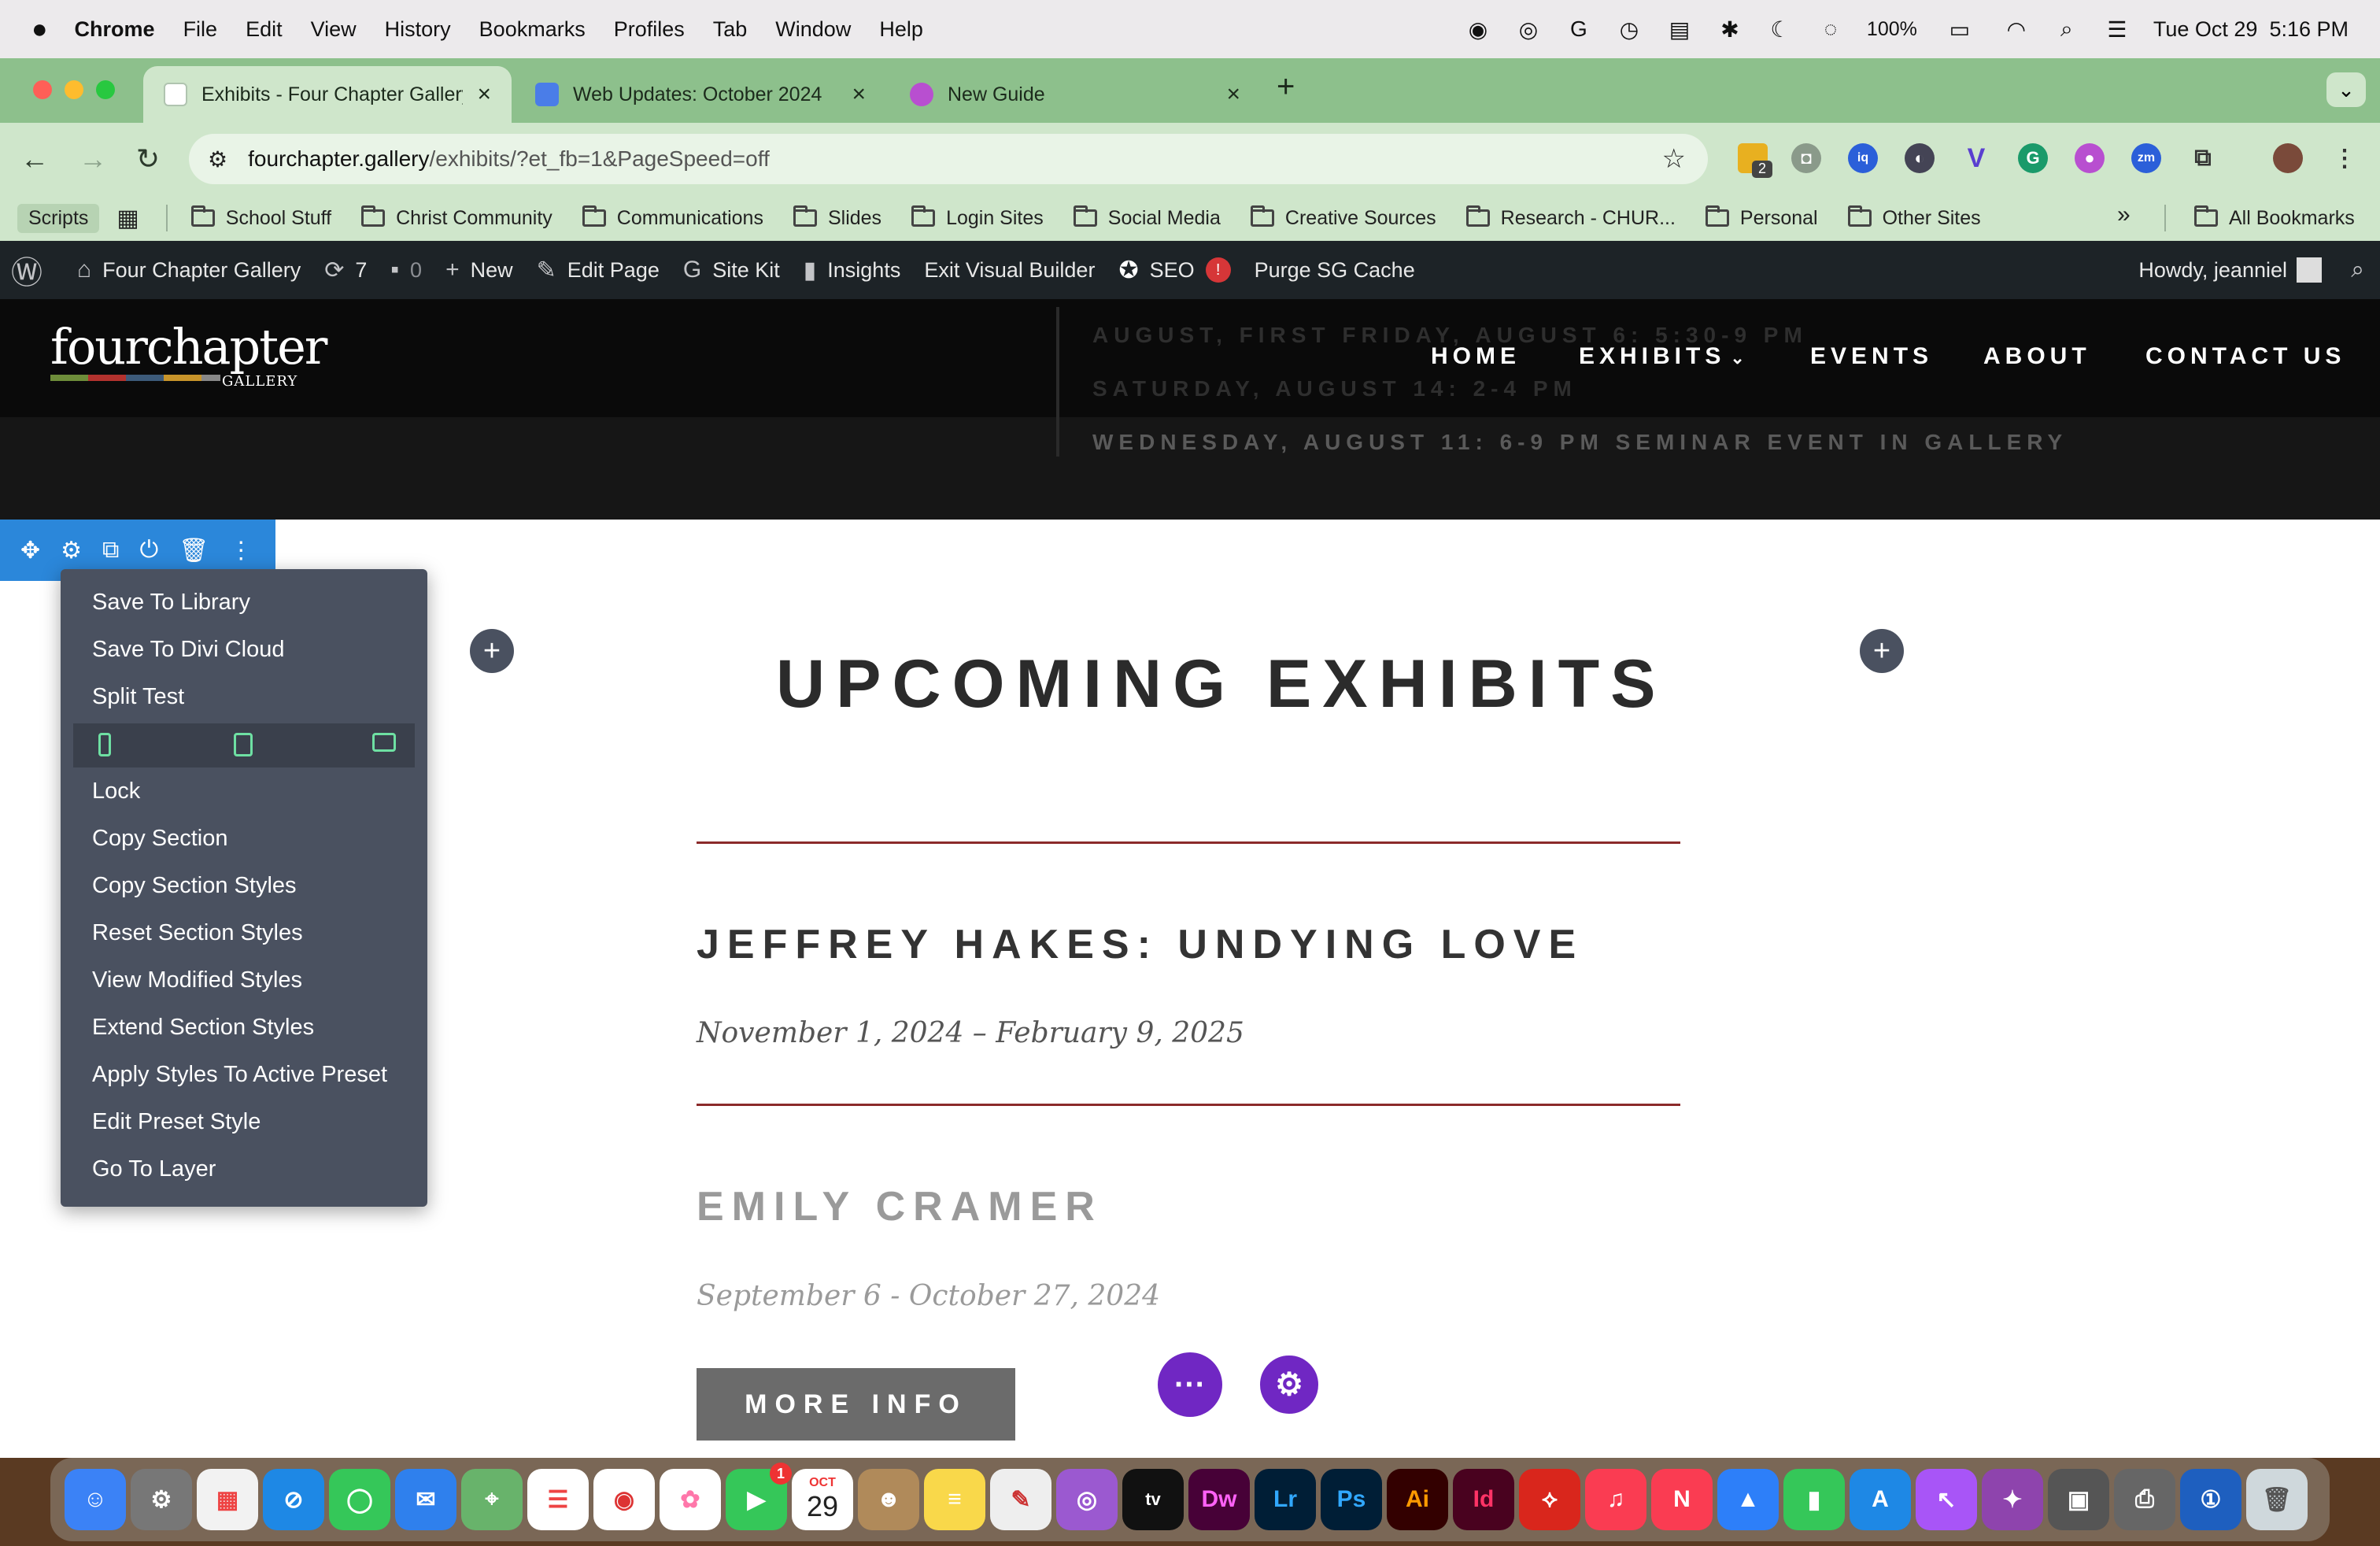  What do you see at coordinates (1219, 1500) in the screenshot?
I see `dreamweaver-icon: Dw` at bounding box center [1219, 1500].